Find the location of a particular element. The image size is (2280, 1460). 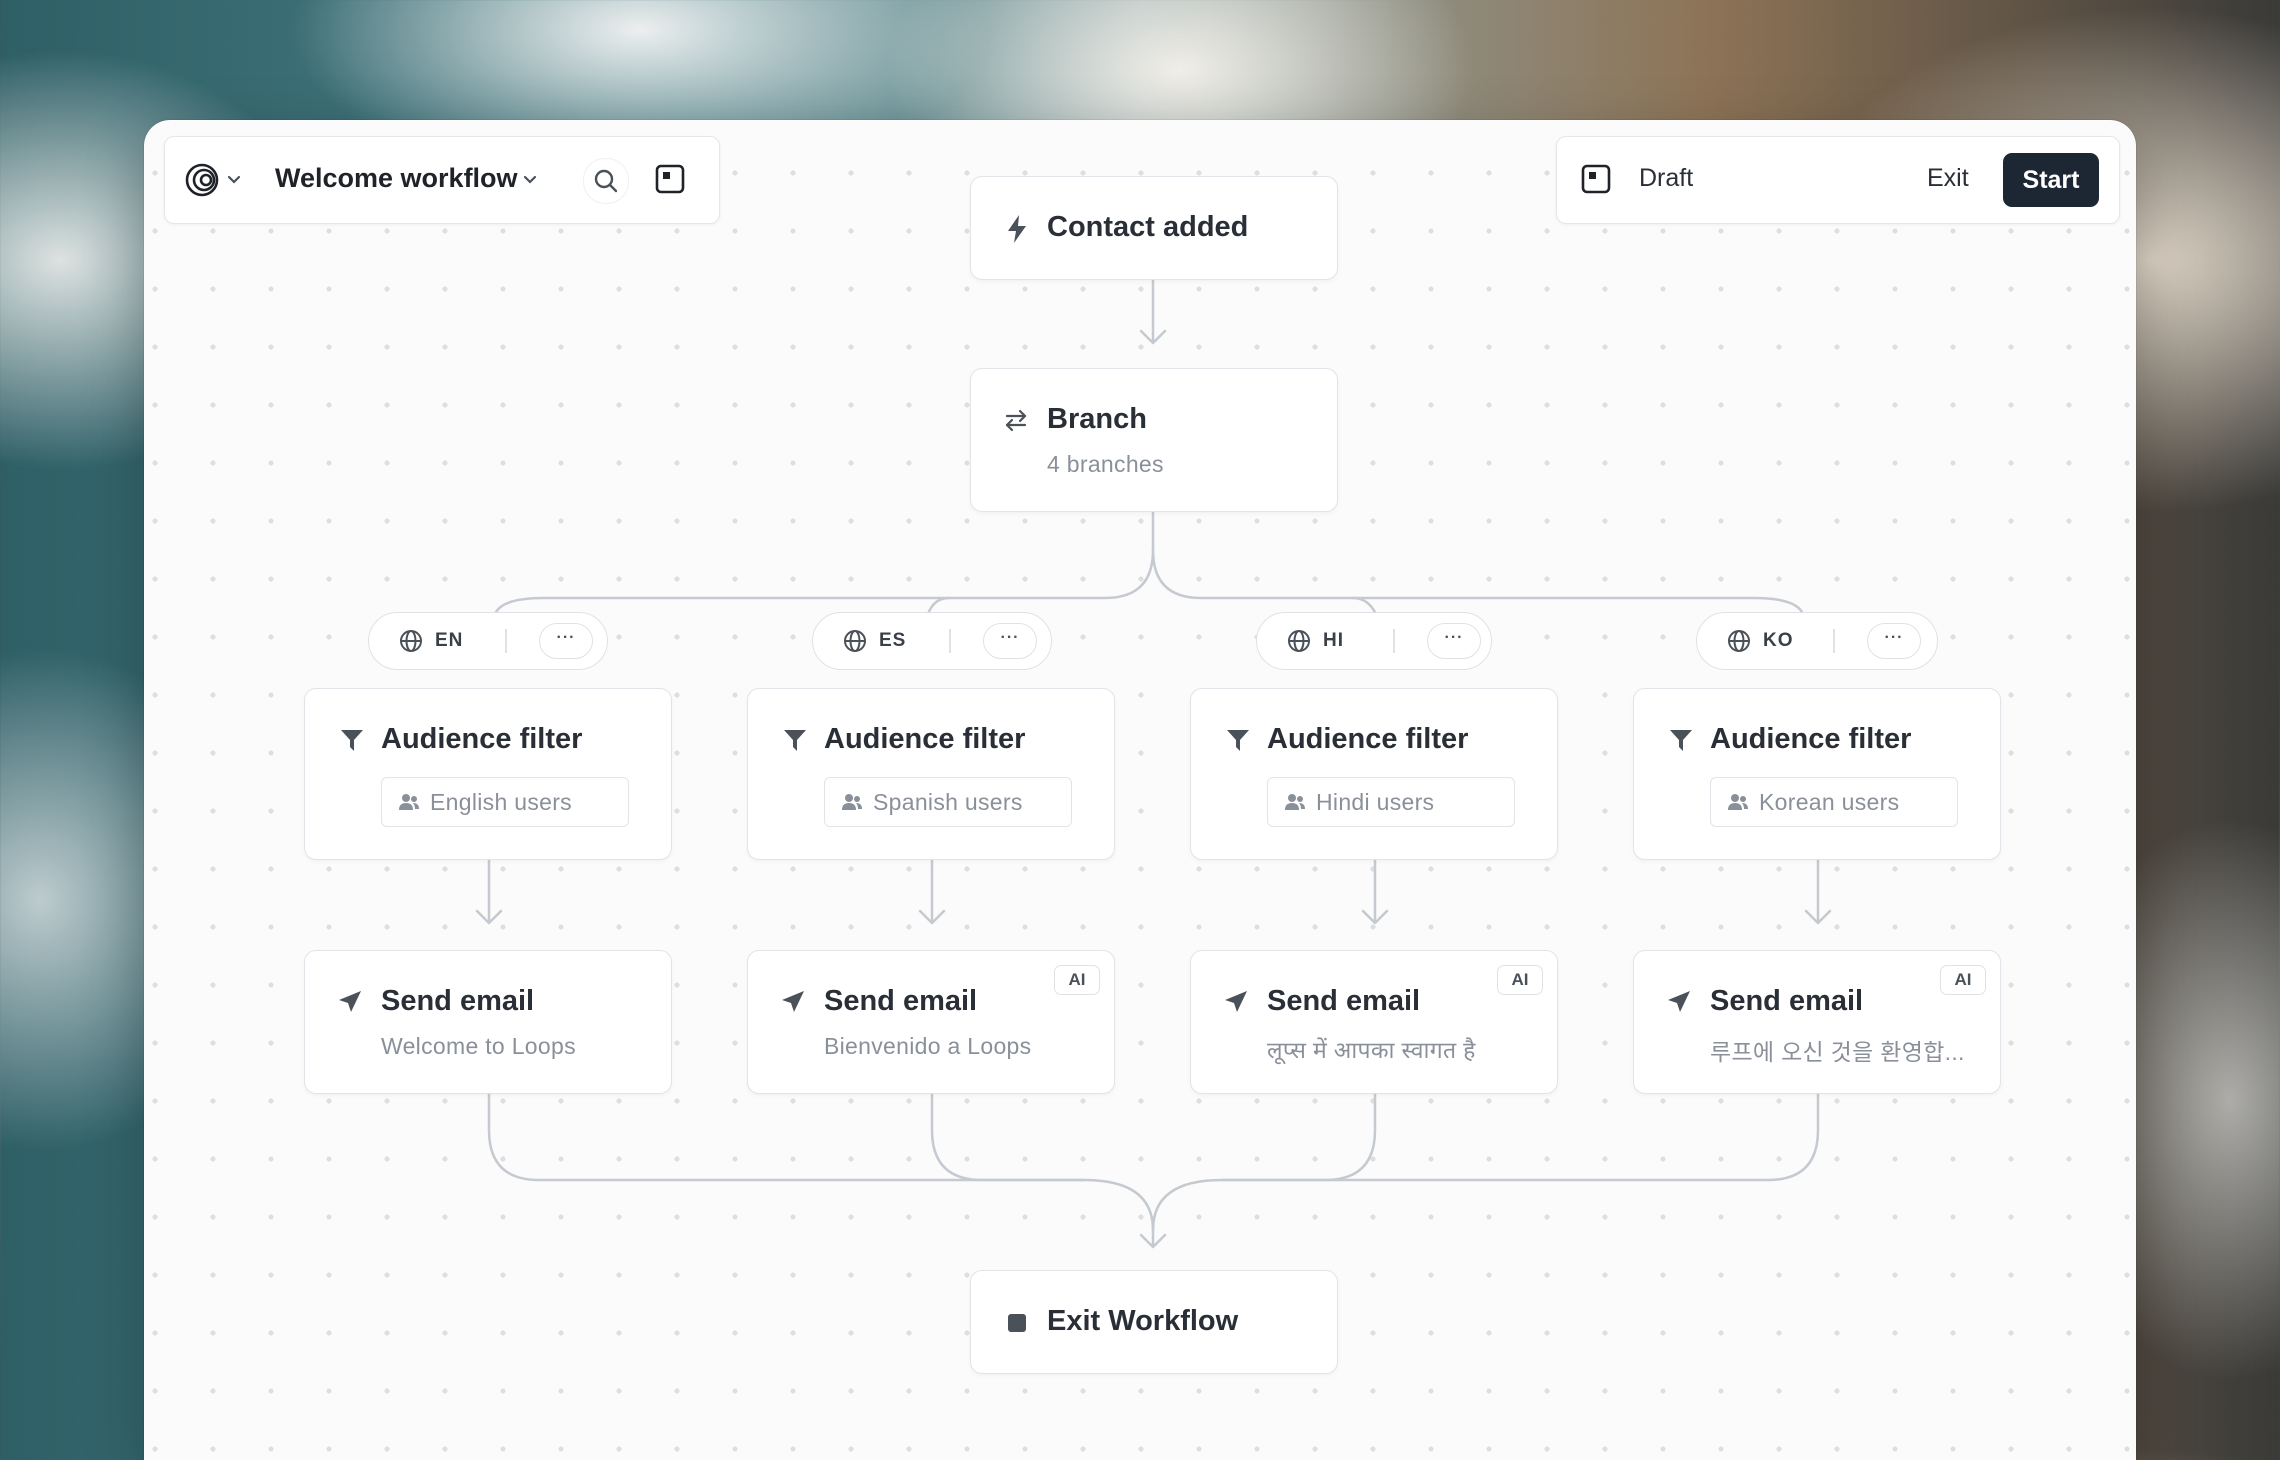

audience-label: Korean users is located at coordinates (1829, 802).